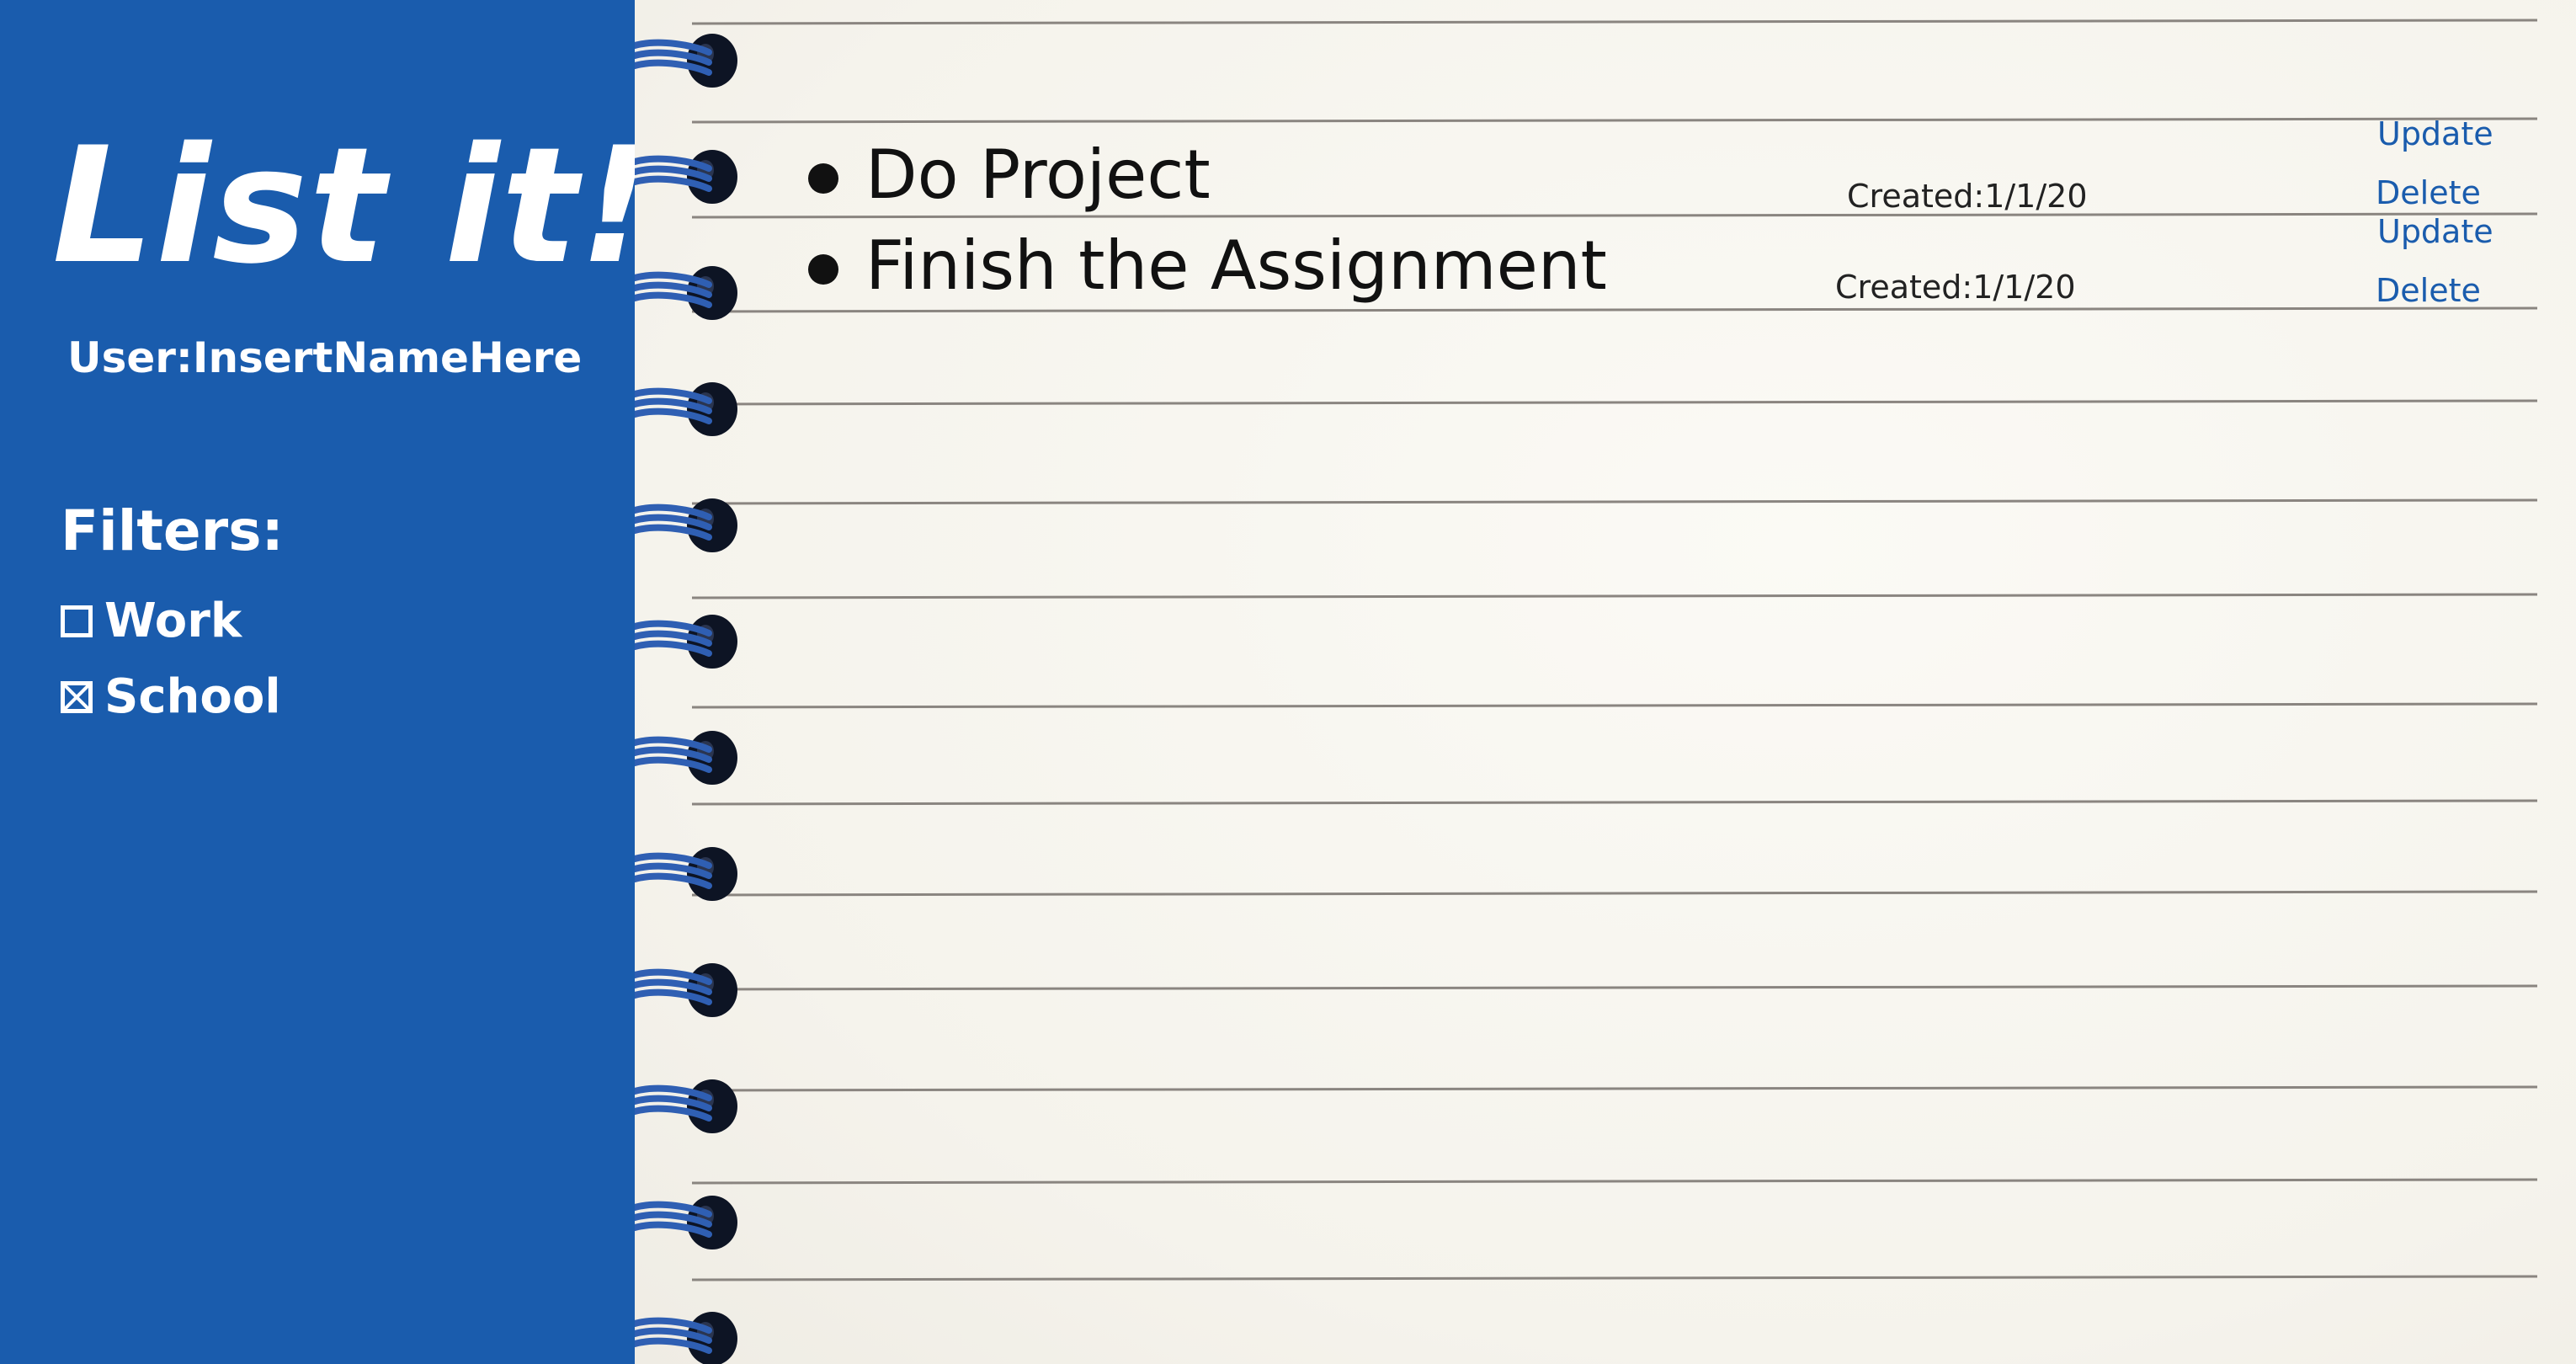 Image resolution: width=2576 pixels, height=1364 pixels. I want to click on user-label: User:InsertNameHere, so click(325, 358).